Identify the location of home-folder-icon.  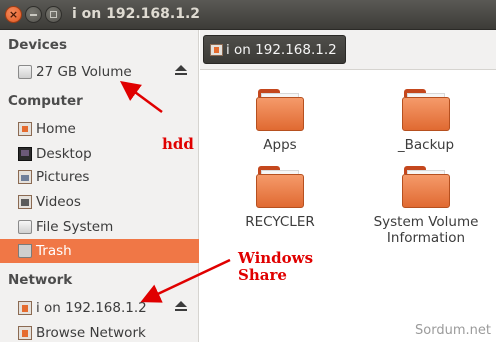
(25, 129).